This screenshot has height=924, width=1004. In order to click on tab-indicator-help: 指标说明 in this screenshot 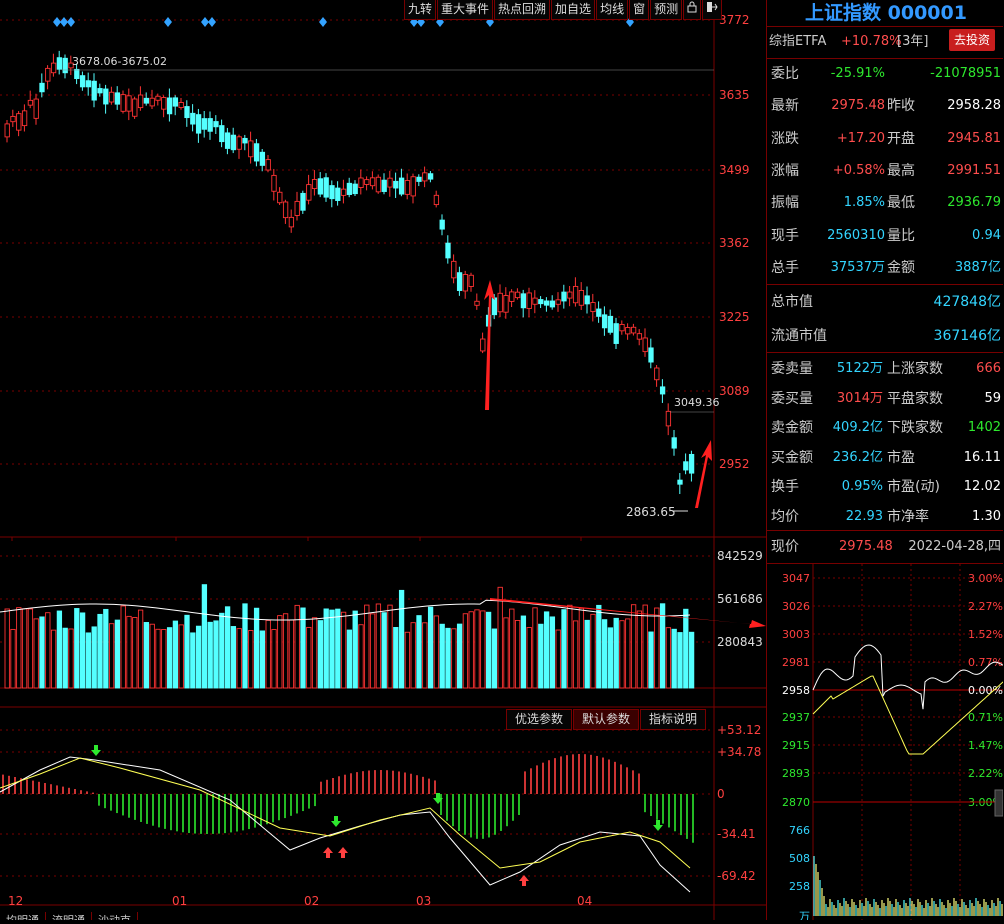, I will do `click(673, 719)`.